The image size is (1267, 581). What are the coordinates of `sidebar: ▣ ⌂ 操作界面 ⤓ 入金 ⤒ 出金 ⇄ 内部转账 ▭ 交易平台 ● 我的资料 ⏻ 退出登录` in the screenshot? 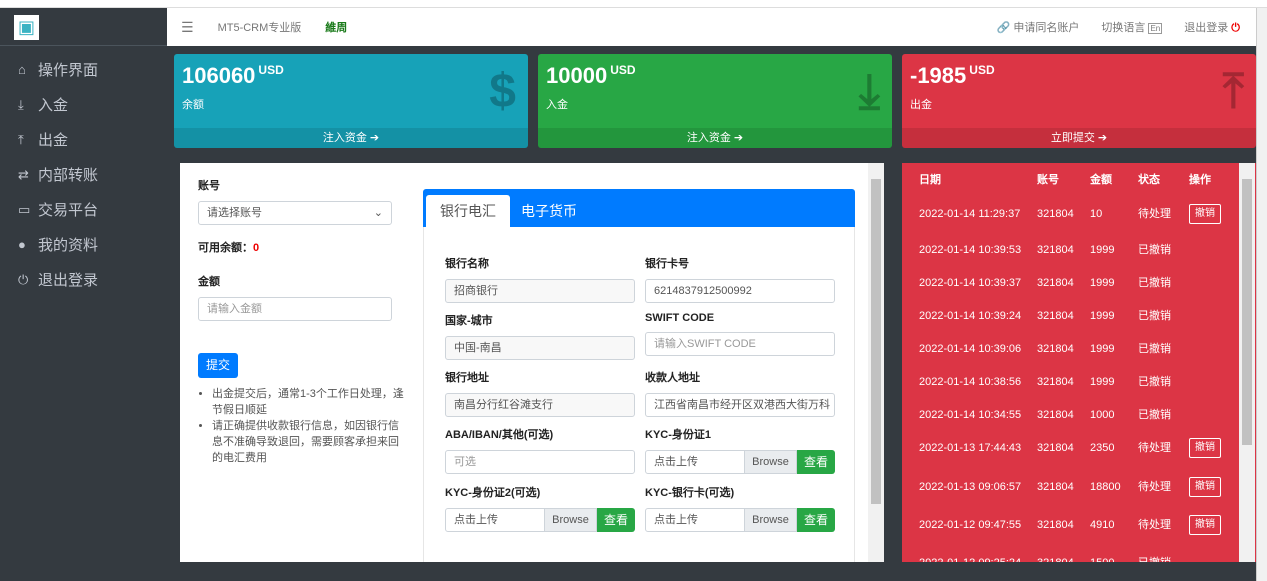 It's located at (83, 294).